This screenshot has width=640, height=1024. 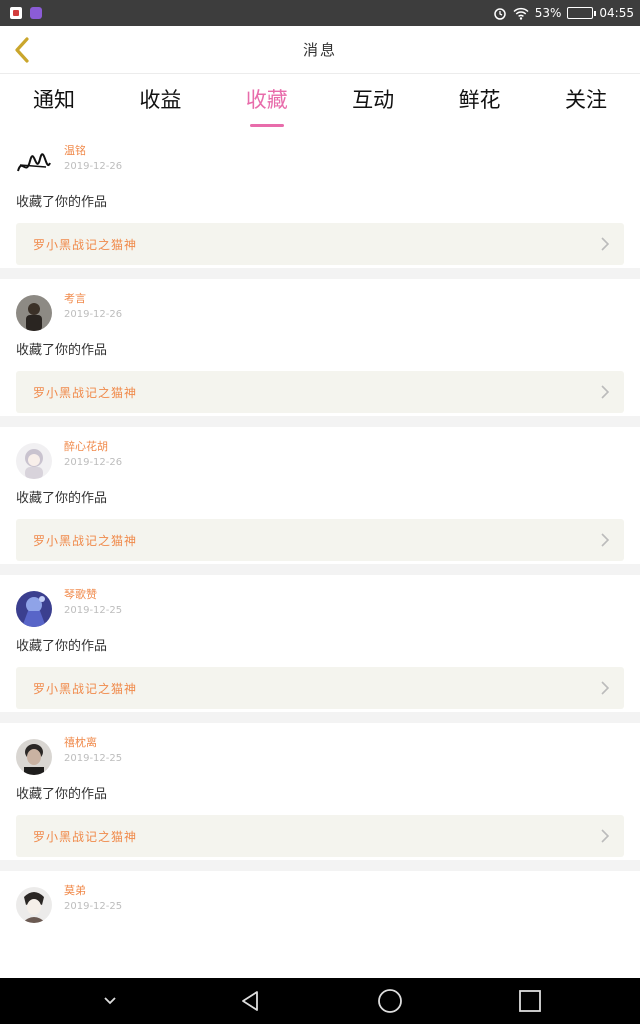 What do you see at coordinates (93, 891) in the screenshot?
I see `username: 莫弟` at bounding box center [93, 891].